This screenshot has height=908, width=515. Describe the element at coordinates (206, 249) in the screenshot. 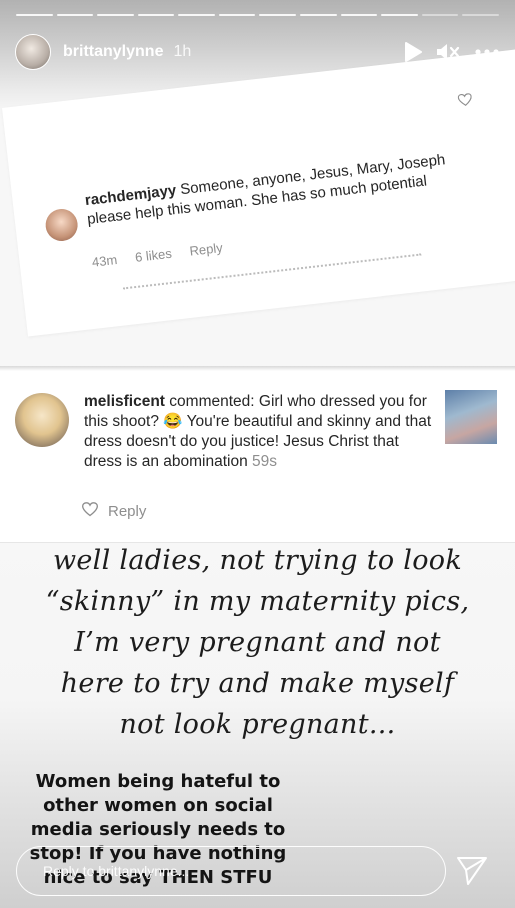

I see `comment1-reply: Reply` at that location.